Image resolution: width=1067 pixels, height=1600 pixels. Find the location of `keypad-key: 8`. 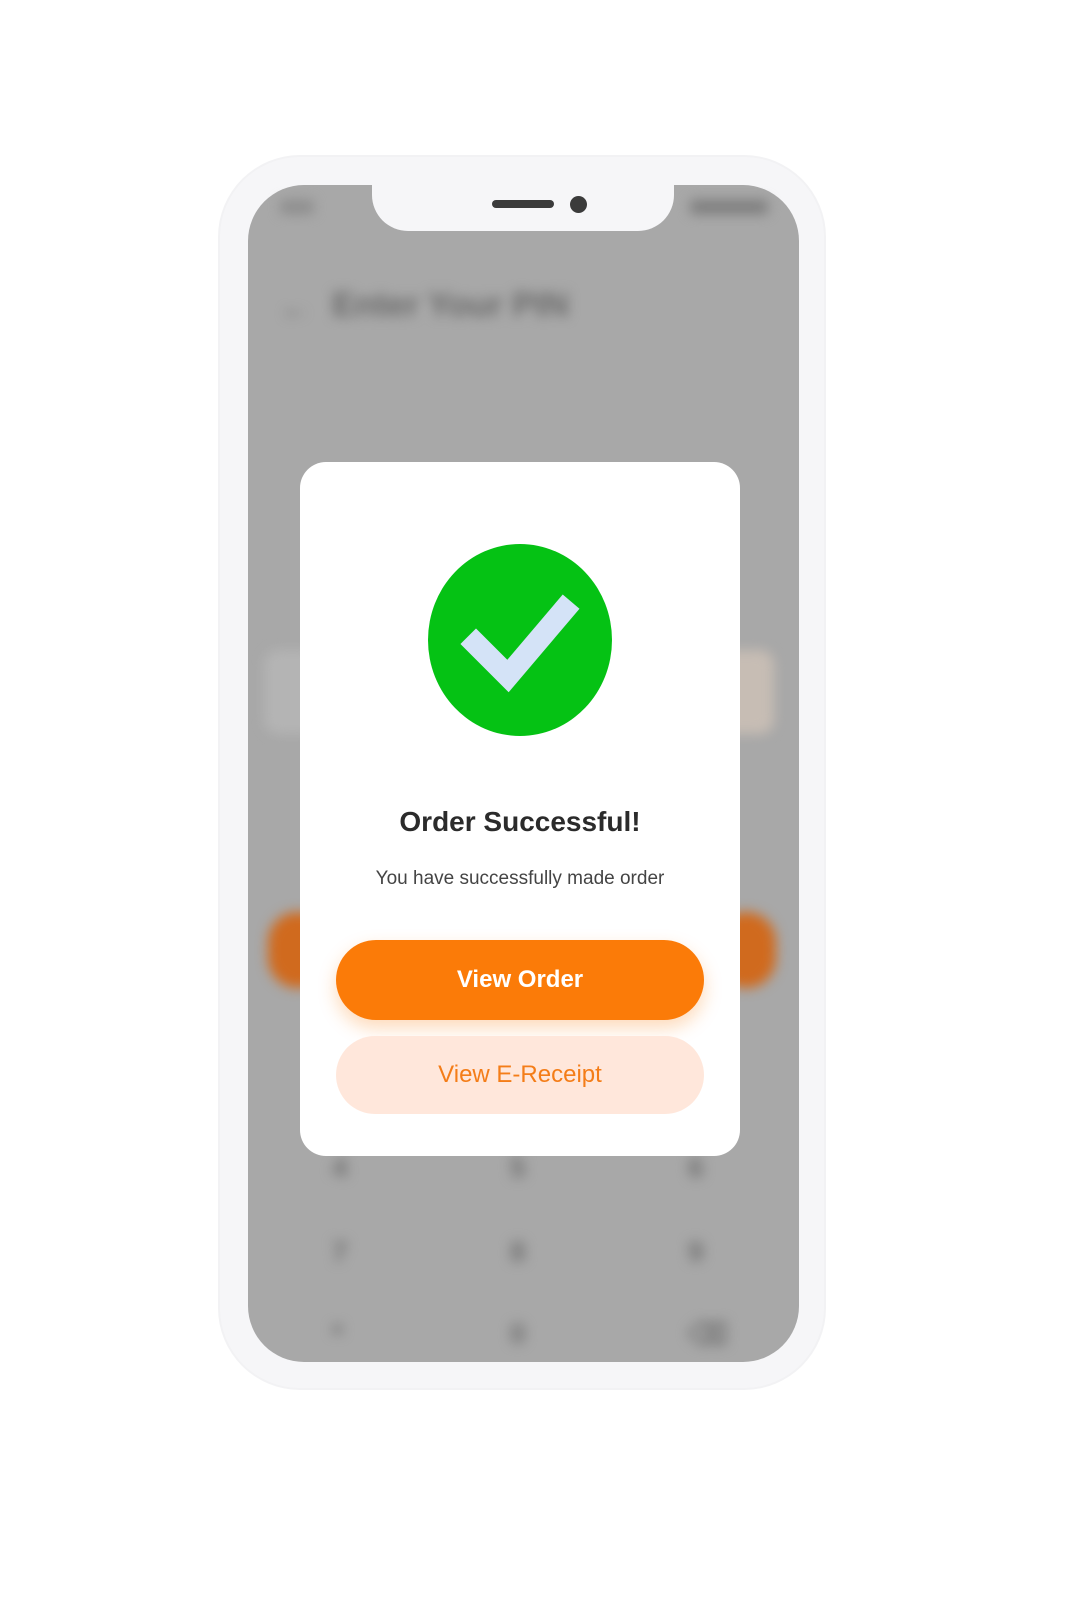

keypad-key: 8 is located at coordinates (518, 1252).